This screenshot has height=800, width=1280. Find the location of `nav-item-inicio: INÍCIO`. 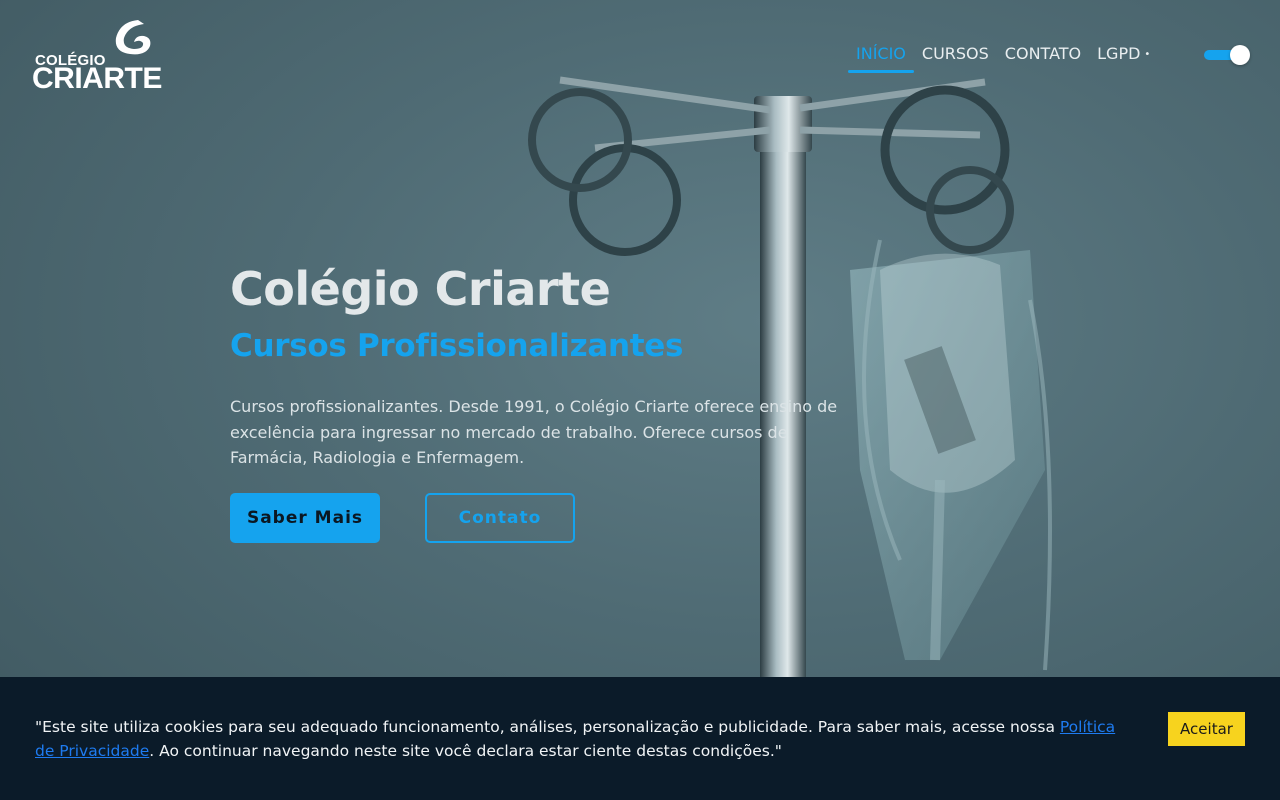

nav-item-inicio: INÍCIO is located at coordinates (881, 57).